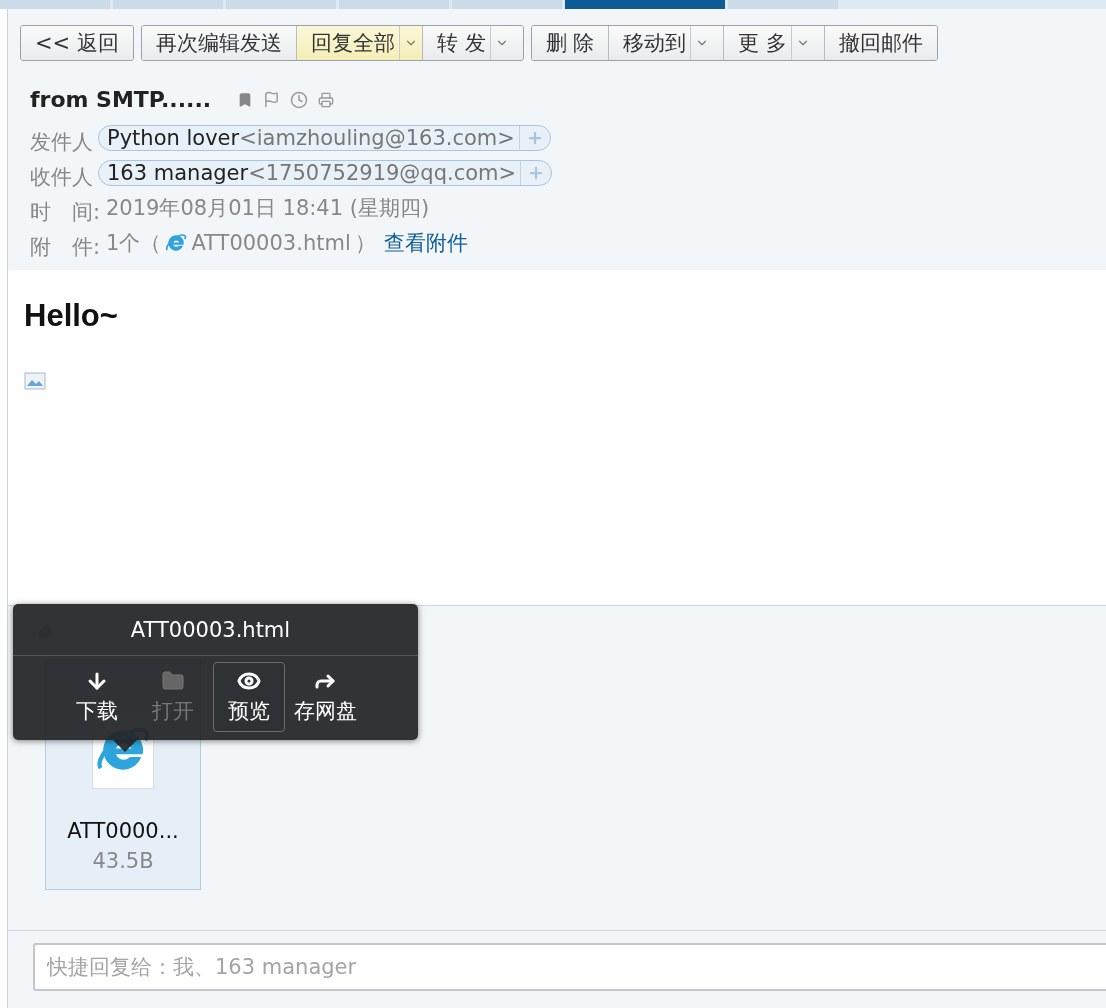 This screenshot has height=1008, width=1106. What do you see at coordinates (425, 242) in the screenshot?
I see `view-attachments-link: 查看附件` at bounding box center [425, 242].